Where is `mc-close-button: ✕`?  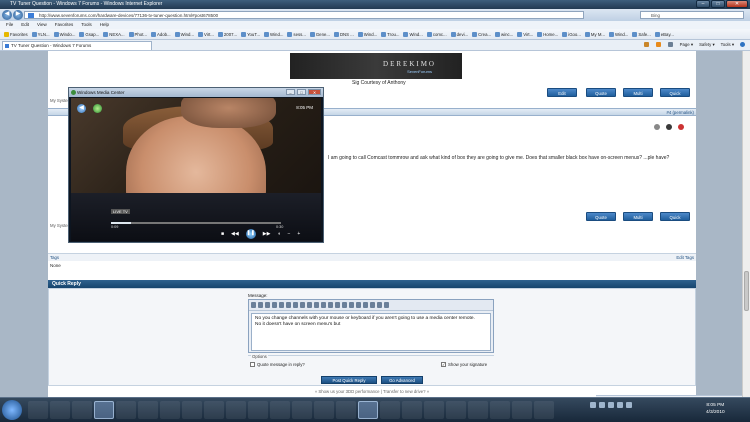 mc-close-button: ✕ is located at coordinates (314, 92).